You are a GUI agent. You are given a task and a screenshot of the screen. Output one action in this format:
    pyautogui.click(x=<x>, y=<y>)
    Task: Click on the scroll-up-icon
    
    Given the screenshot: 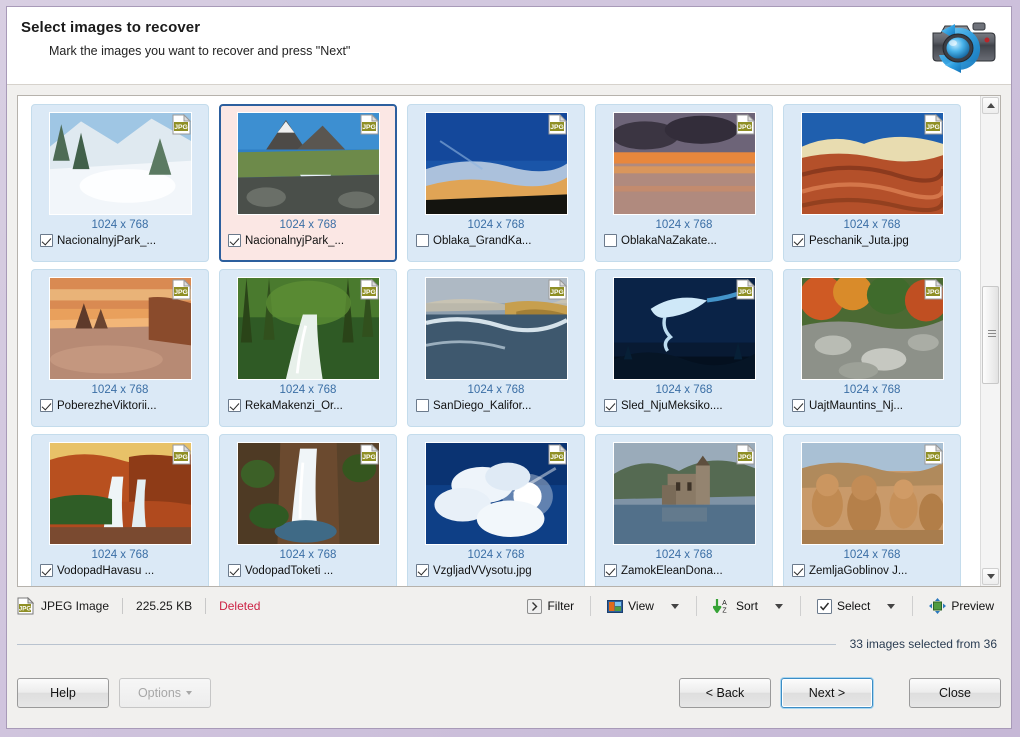 What is the action you would take?
    pyautogui.click(x=990, y=105)
    